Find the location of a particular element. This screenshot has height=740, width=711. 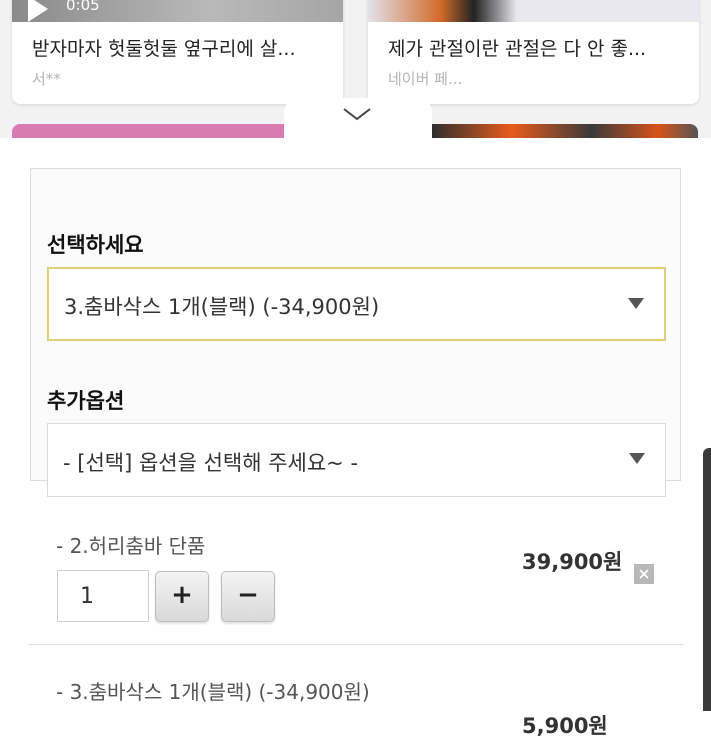

play-icon is located at coordinates (38, 11).